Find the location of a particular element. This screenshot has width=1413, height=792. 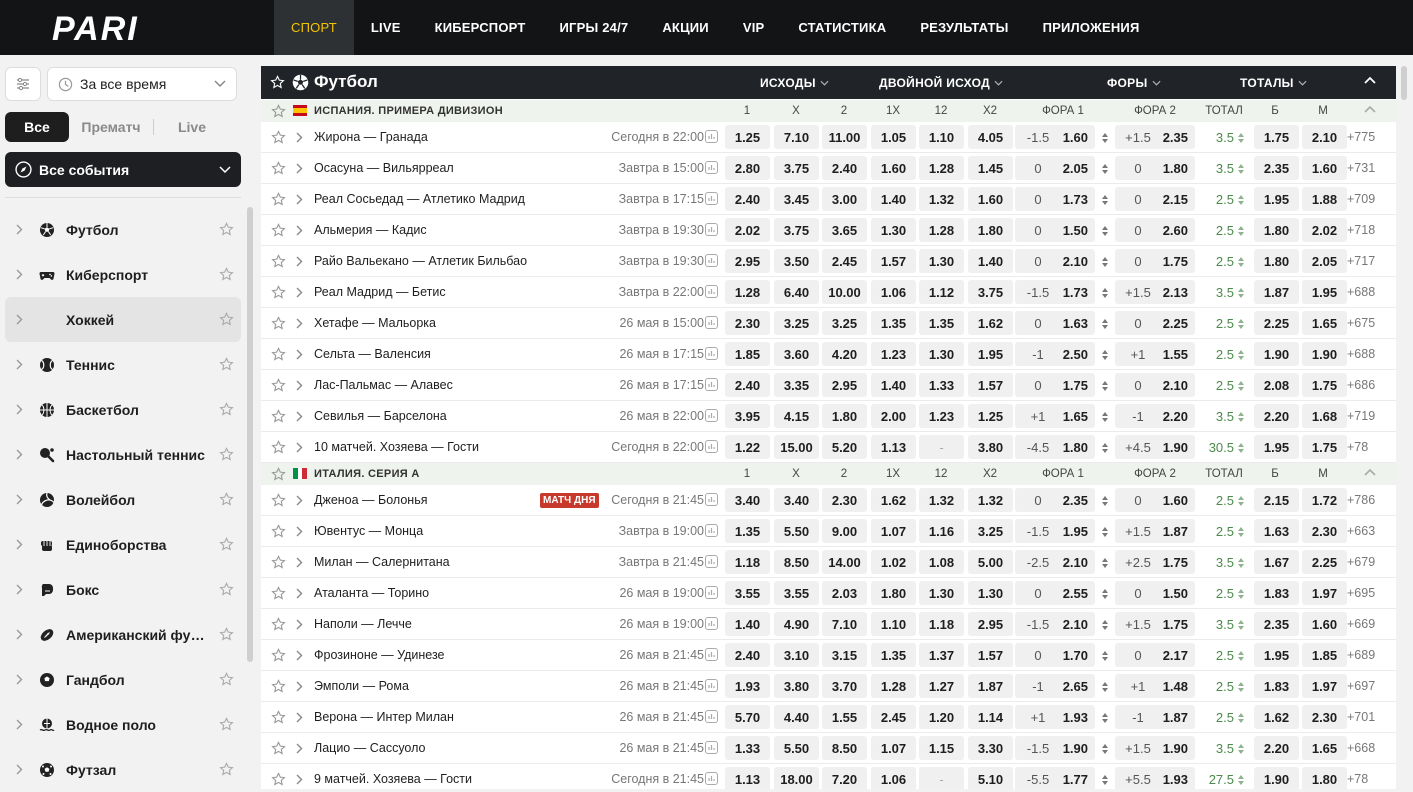

odds-cell: 1.14 is located at coordinates (990, 717).